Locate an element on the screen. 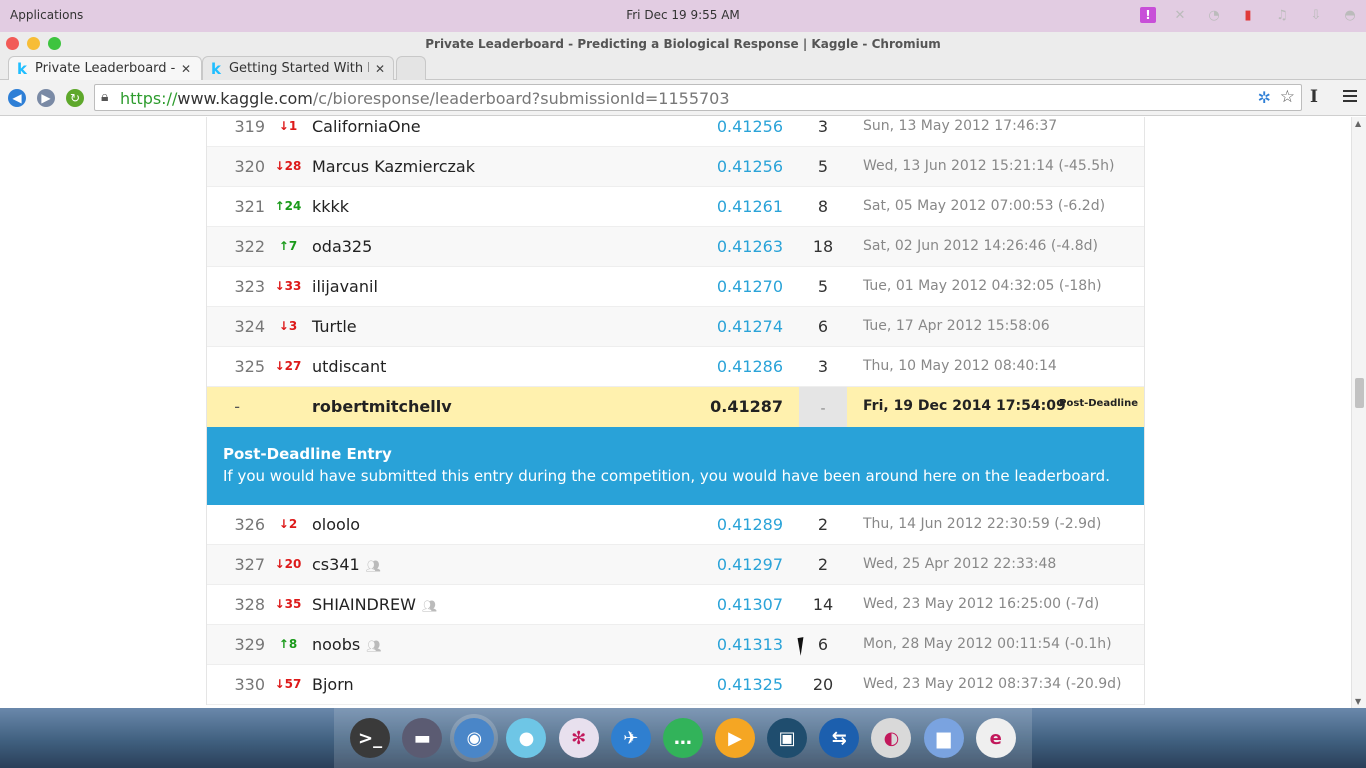 This screenshot has width=1366, height=768. team-cell: noobs 👥︎ is located at coordinates (346, 644).